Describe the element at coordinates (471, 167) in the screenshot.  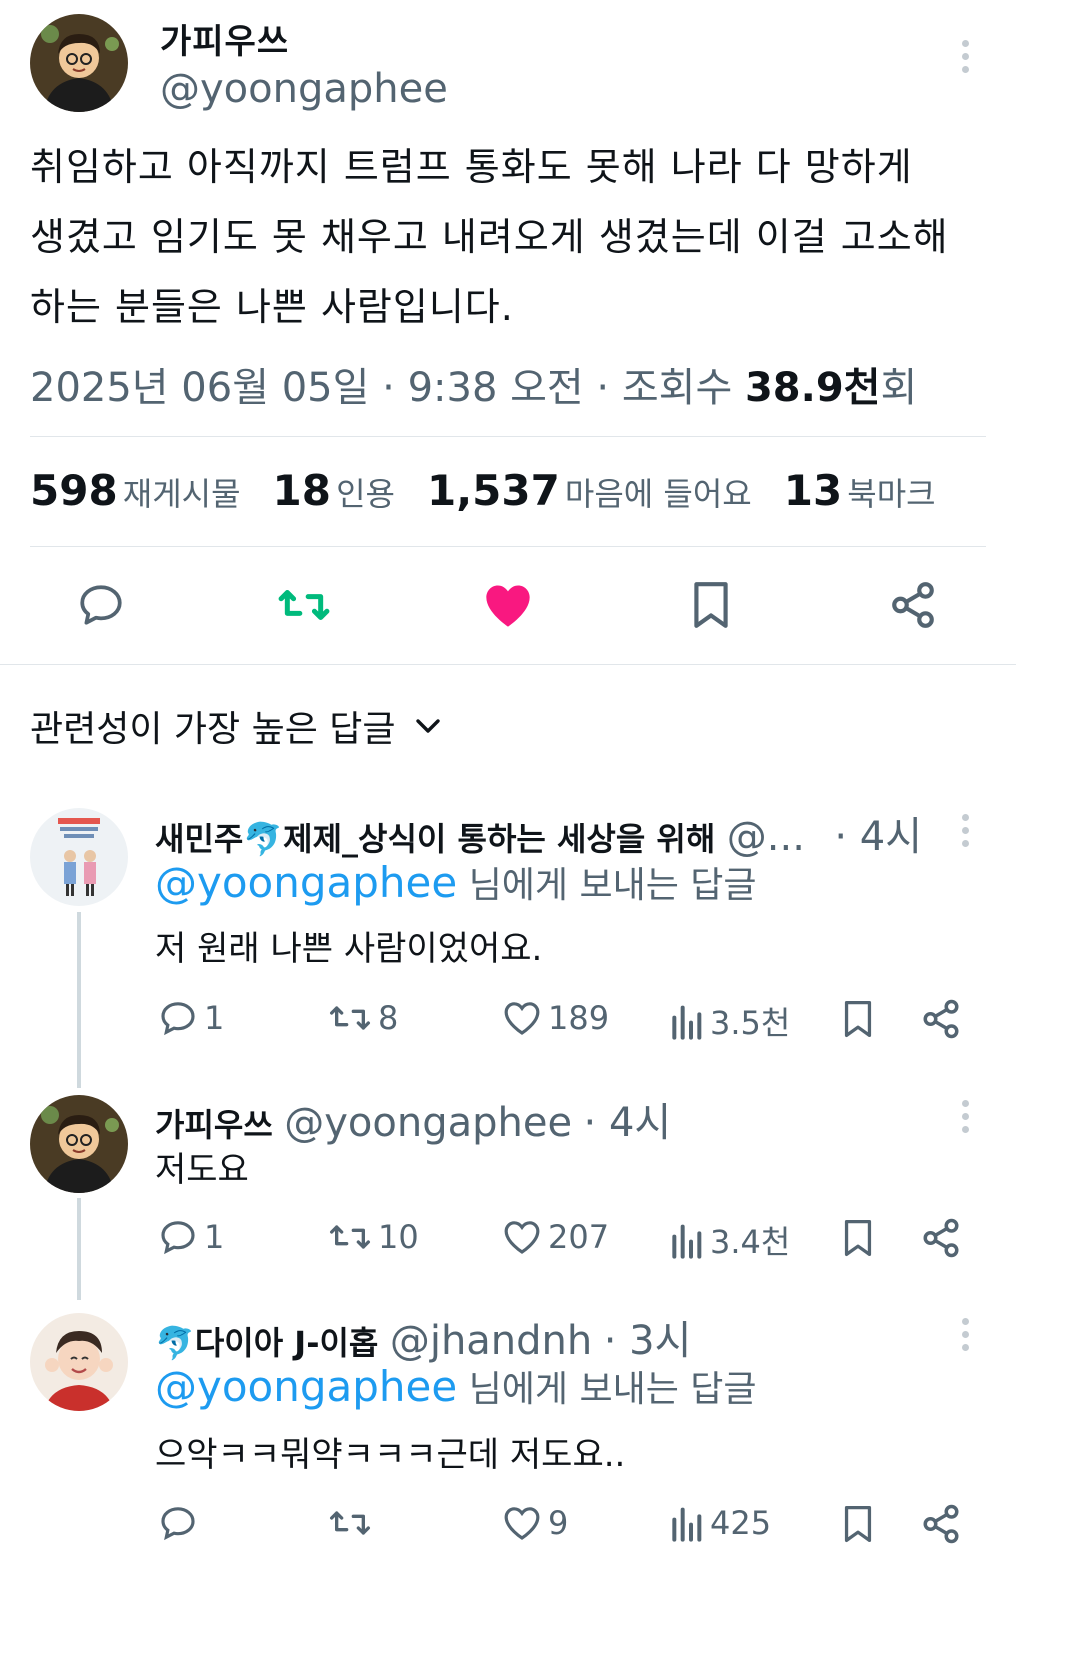
I see `tweet-text-line: 취임하고 아직까지 트럼프 통화도 못해 나라 다 망하게` at that location.